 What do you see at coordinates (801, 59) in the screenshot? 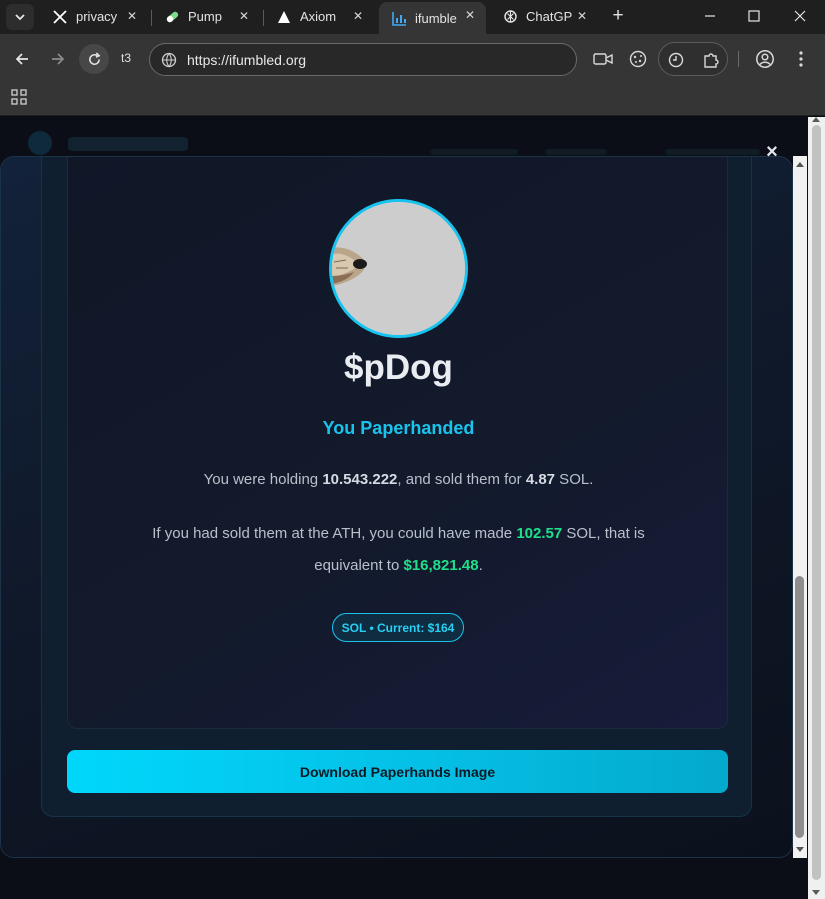
I see `more-menu-icon` at bounding box center [801, 59].